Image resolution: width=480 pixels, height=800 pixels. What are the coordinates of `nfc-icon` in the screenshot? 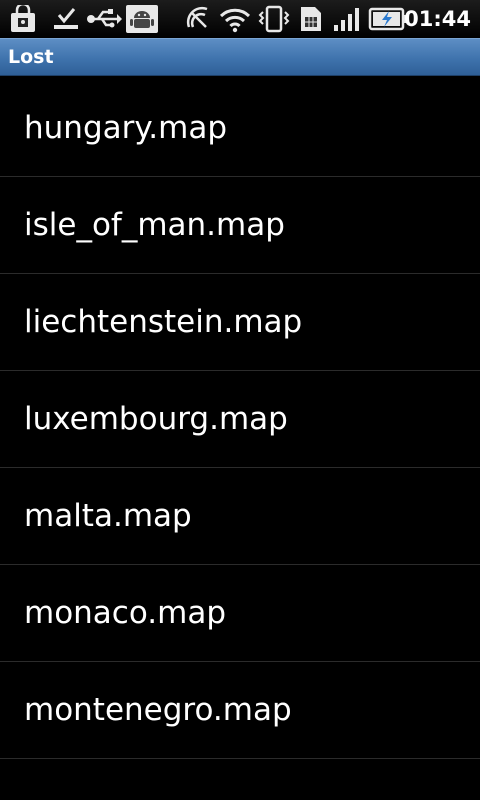 It's located at (198, 19).